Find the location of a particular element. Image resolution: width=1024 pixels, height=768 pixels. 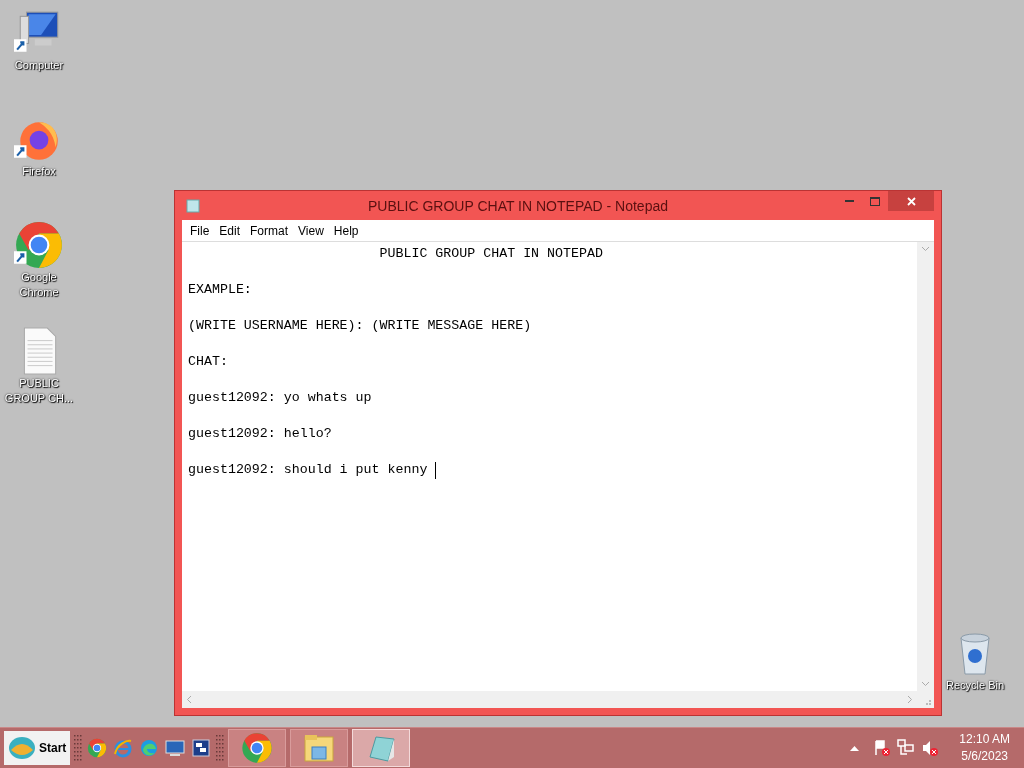

text-line: guest12092: should i put kenny is located at coordinates (308, 470).